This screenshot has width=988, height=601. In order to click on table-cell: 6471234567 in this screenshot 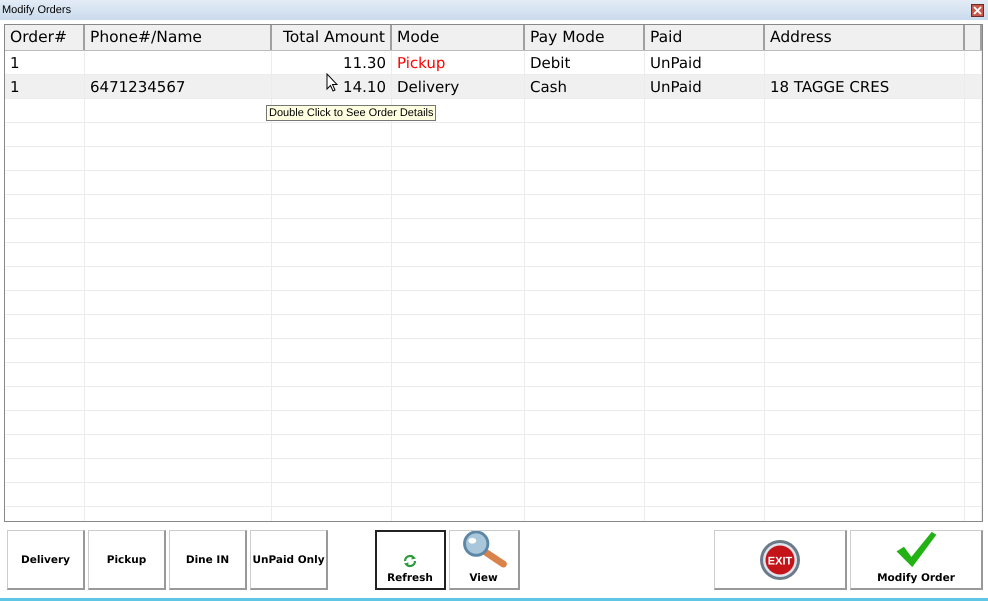, I will do `click(138, 87)`.